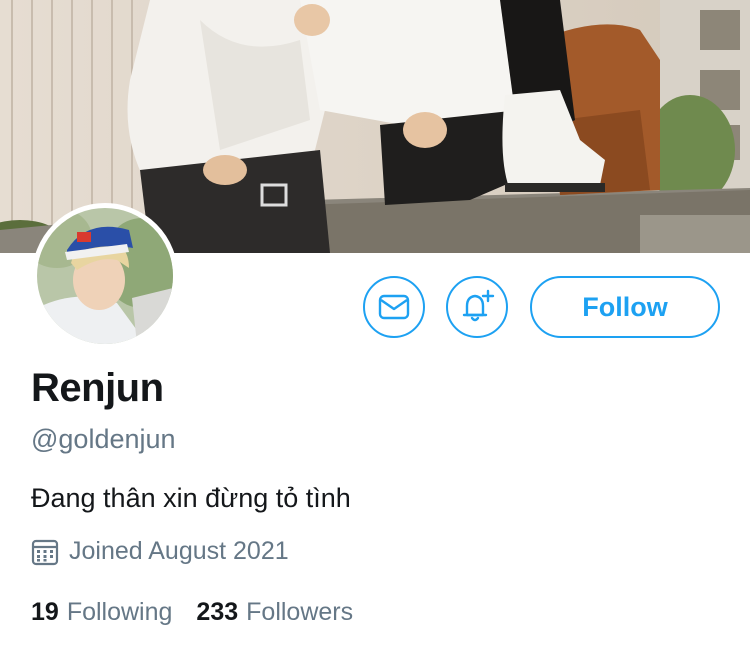  What do you see at coordinates (217, 612) in the screenshot?
I see `followers-count: 233` at bounding box center [217, 612].